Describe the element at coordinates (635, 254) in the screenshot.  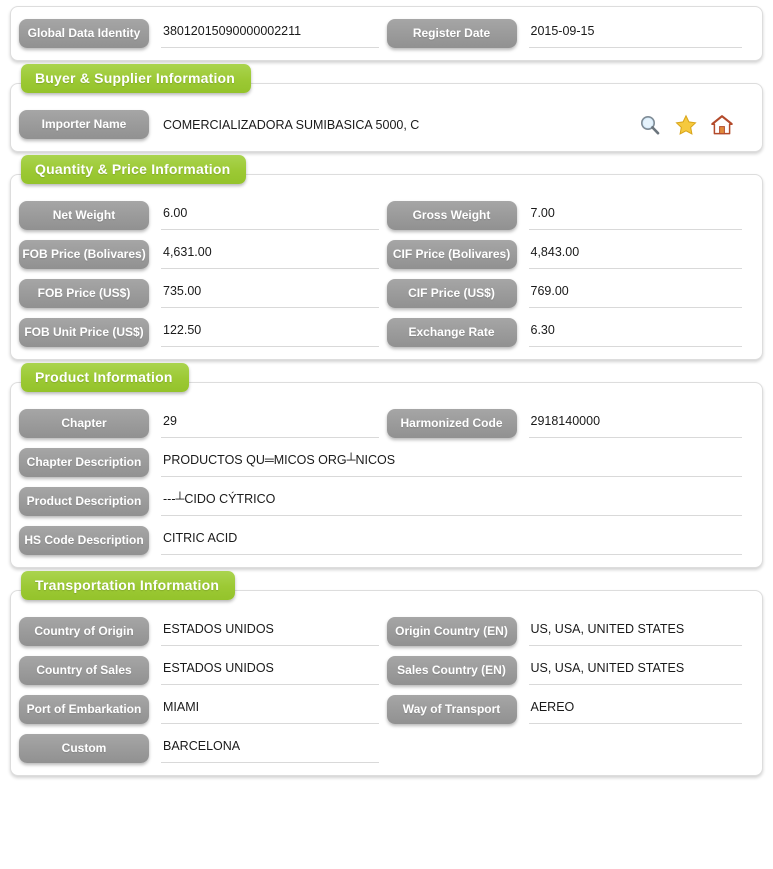
I see `cif-price-bolivares-value: 4,843.00` at that location.